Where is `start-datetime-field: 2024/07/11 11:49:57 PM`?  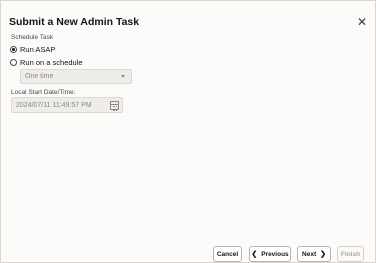 start-datetime-field: 2024/07/11 11:49:57 PM is located at coordinates (67, 105).